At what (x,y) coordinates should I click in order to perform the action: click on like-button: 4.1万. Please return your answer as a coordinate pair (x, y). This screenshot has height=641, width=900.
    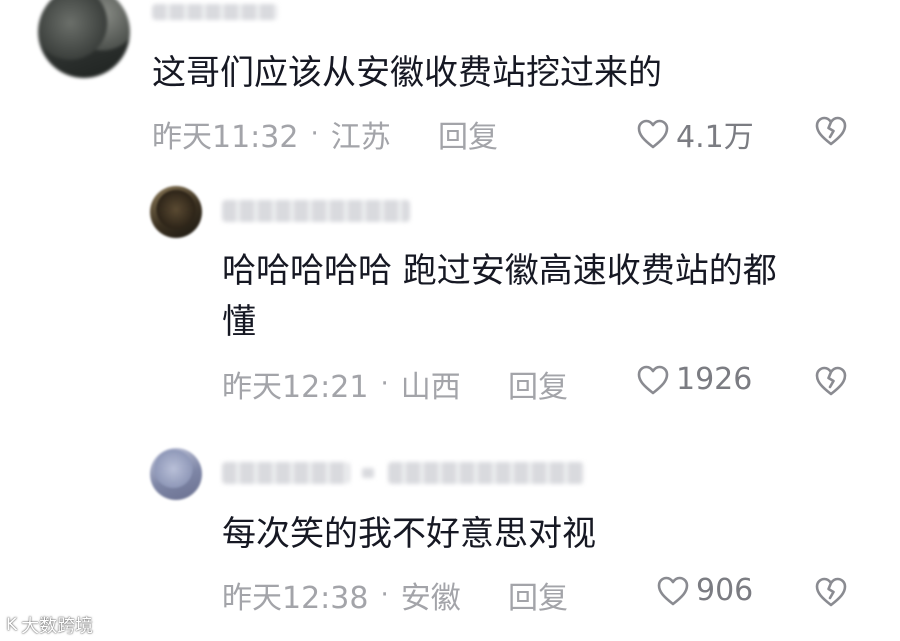
    Looking at the image, I should click on (695, 134).